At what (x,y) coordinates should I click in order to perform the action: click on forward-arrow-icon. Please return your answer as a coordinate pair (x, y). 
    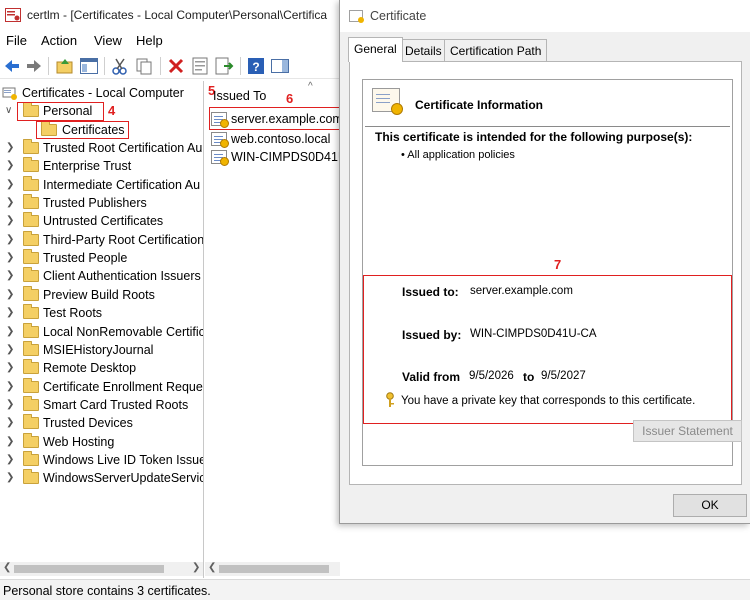
    Looking at the image, I should click on (34, 66).